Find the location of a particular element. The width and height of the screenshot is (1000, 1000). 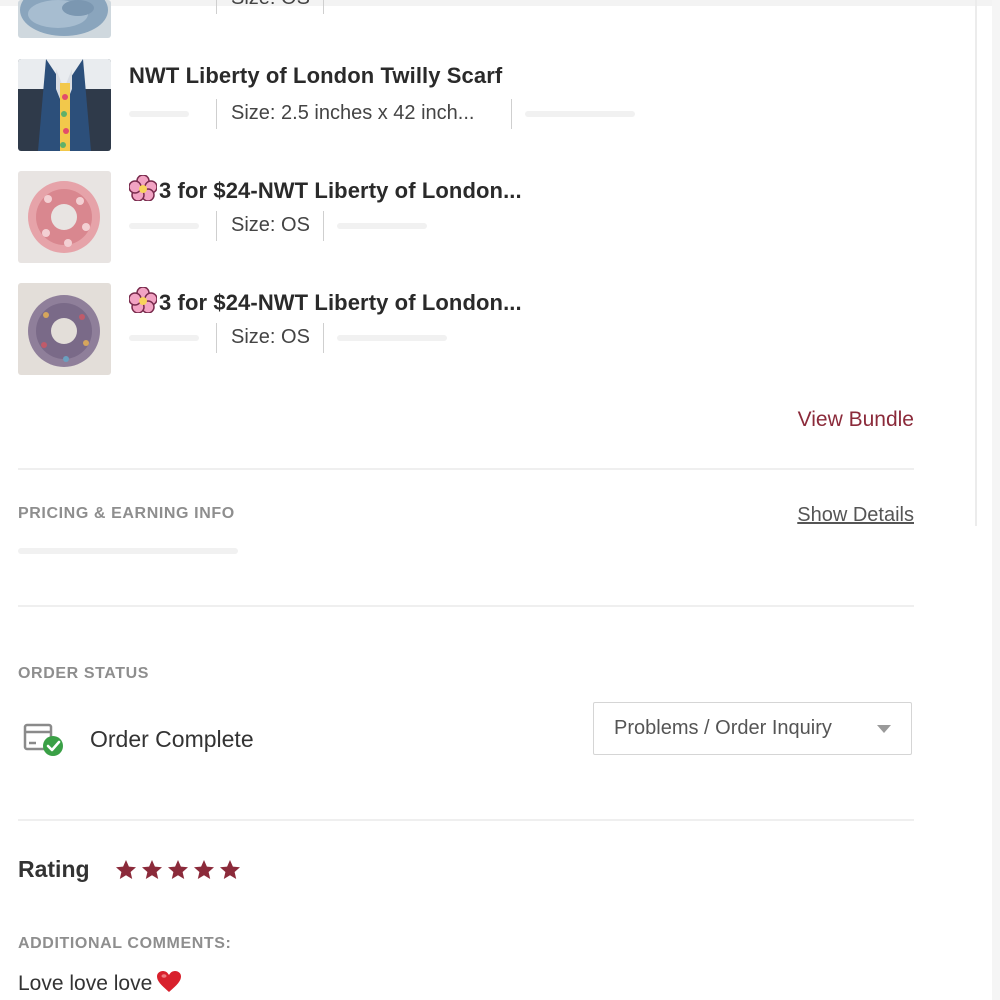

item-title: NWT Liberty of London Twilly Scarf is located at coordinates (315, 76).